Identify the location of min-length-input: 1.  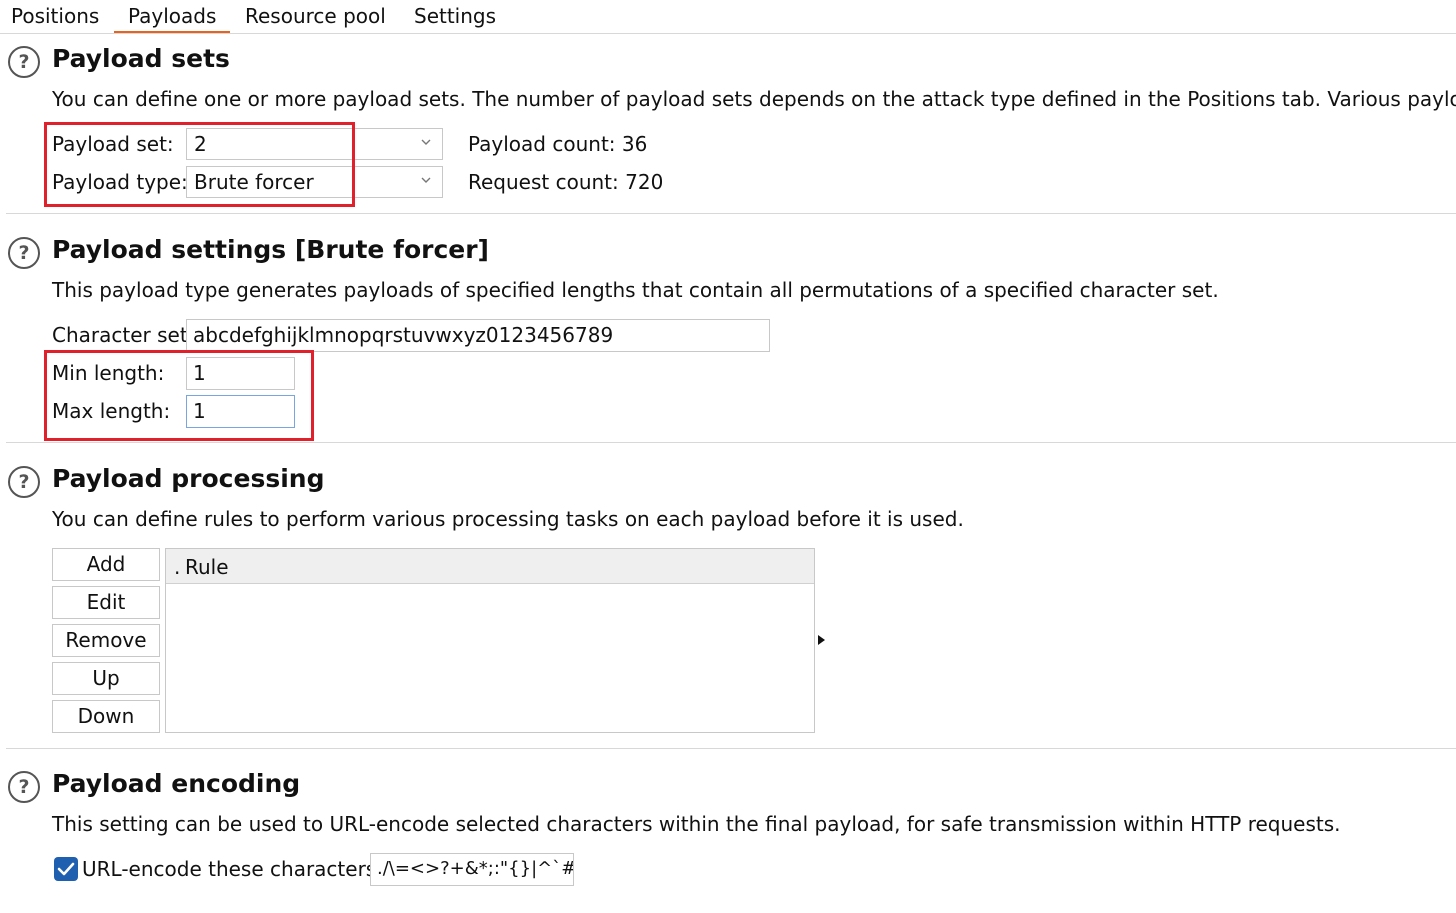
(240, 373).